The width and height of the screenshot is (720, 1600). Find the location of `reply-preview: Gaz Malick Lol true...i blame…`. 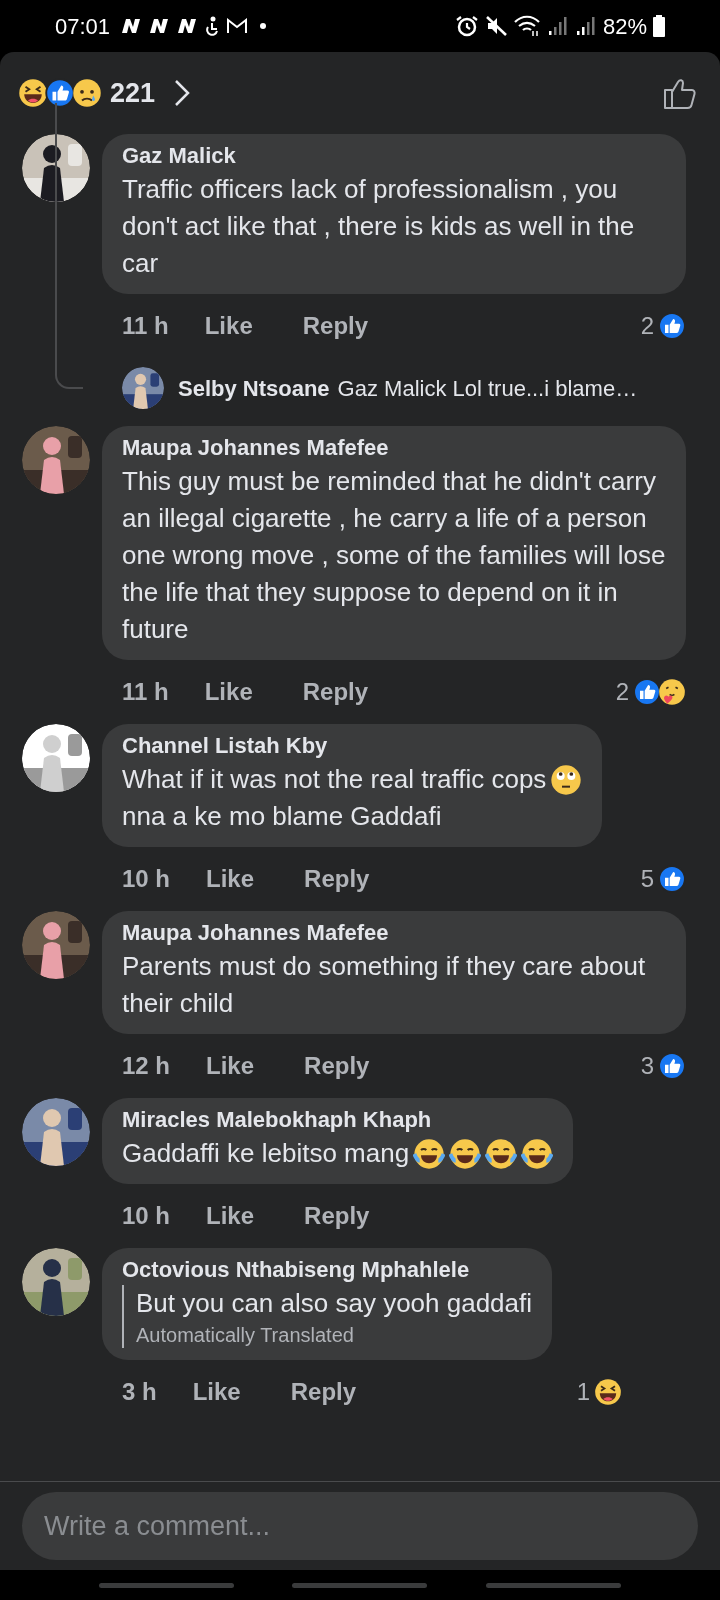

reply-preview: Gaz Malick Lol true...i blame… is located at coordinates (487, 388).